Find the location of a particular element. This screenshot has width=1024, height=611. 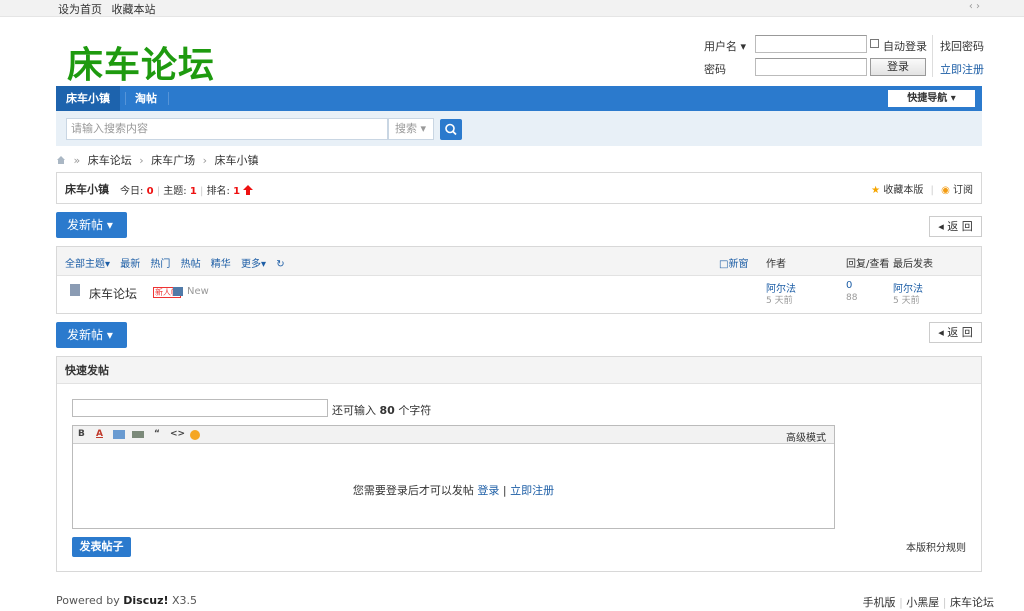

rss-icon: ◉ is located at coordinates (945, 190).